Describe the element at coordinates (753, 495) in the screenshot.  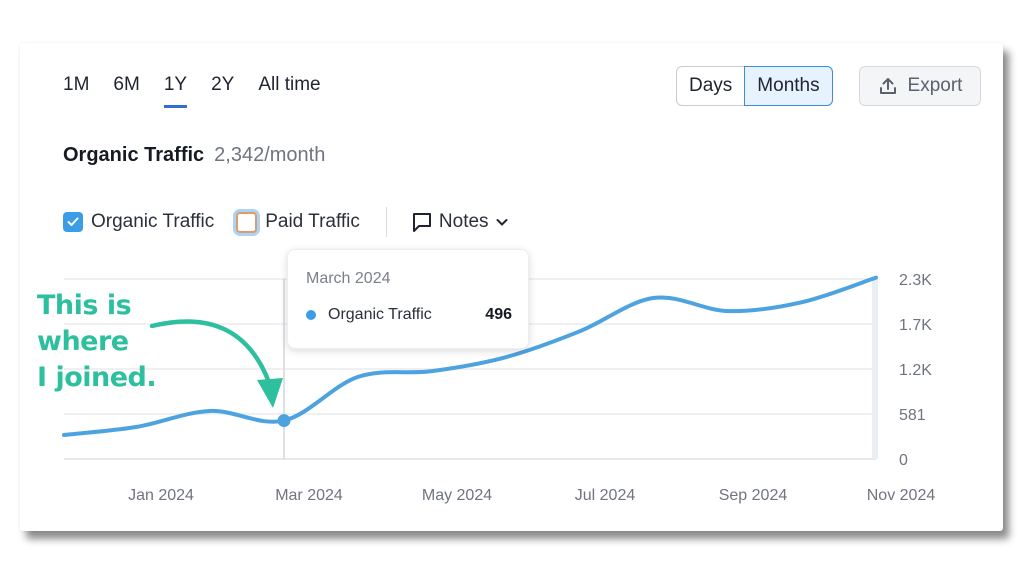
I see `x-tick-label: Sep 2024` at that location.